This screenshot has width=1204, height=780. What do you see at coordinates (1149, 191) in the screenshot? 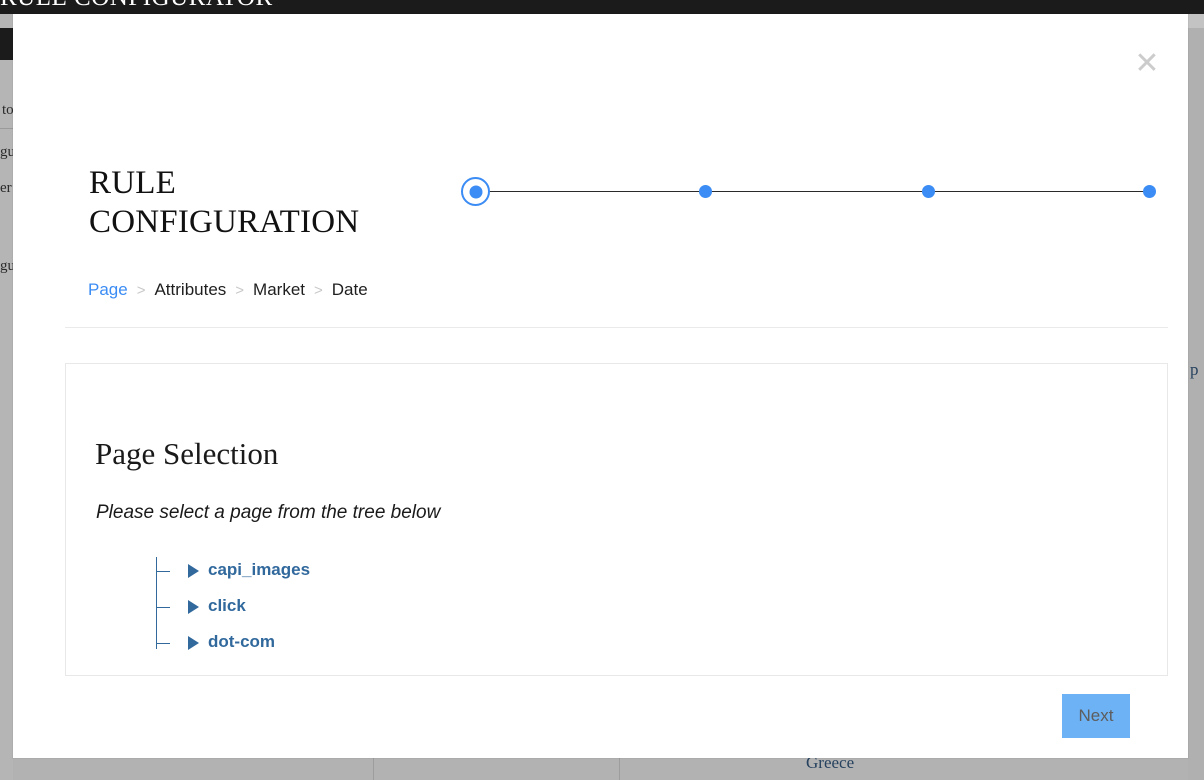
I see `stepper-step-date` at bounding box center [1149, 191].